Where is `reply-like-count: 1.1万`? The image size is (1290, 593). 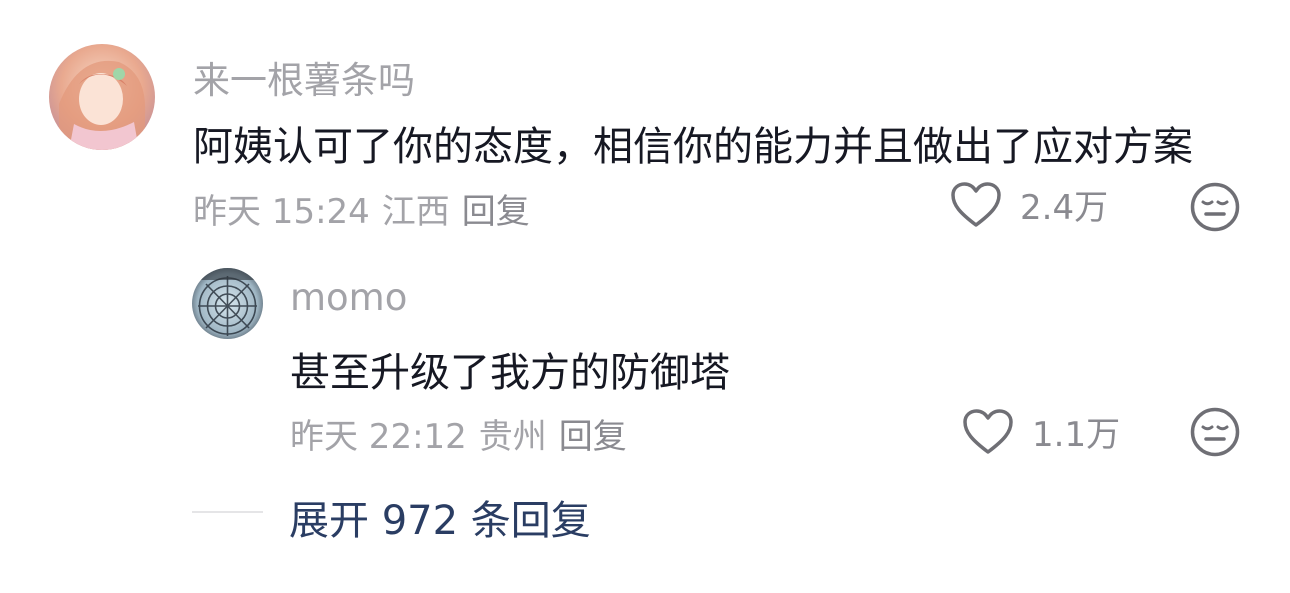
reply-like-count: 1.1万 is located at coordinates (1076, 435).